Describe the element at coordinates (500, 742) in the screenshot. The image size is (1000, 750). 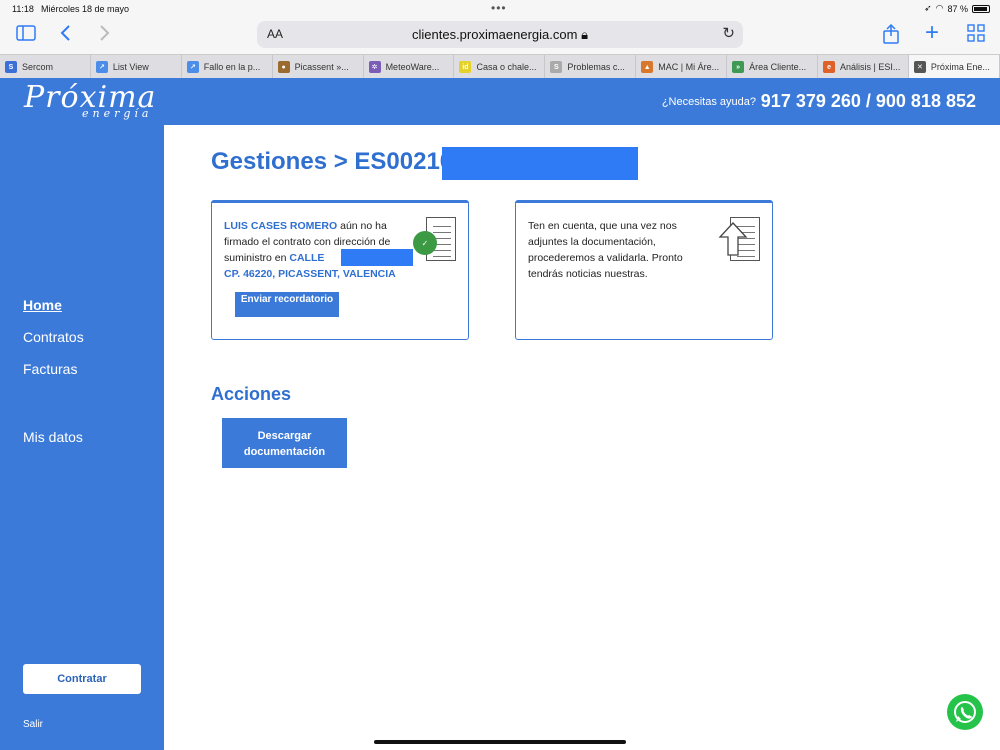
I see `home-indicator` at that location.